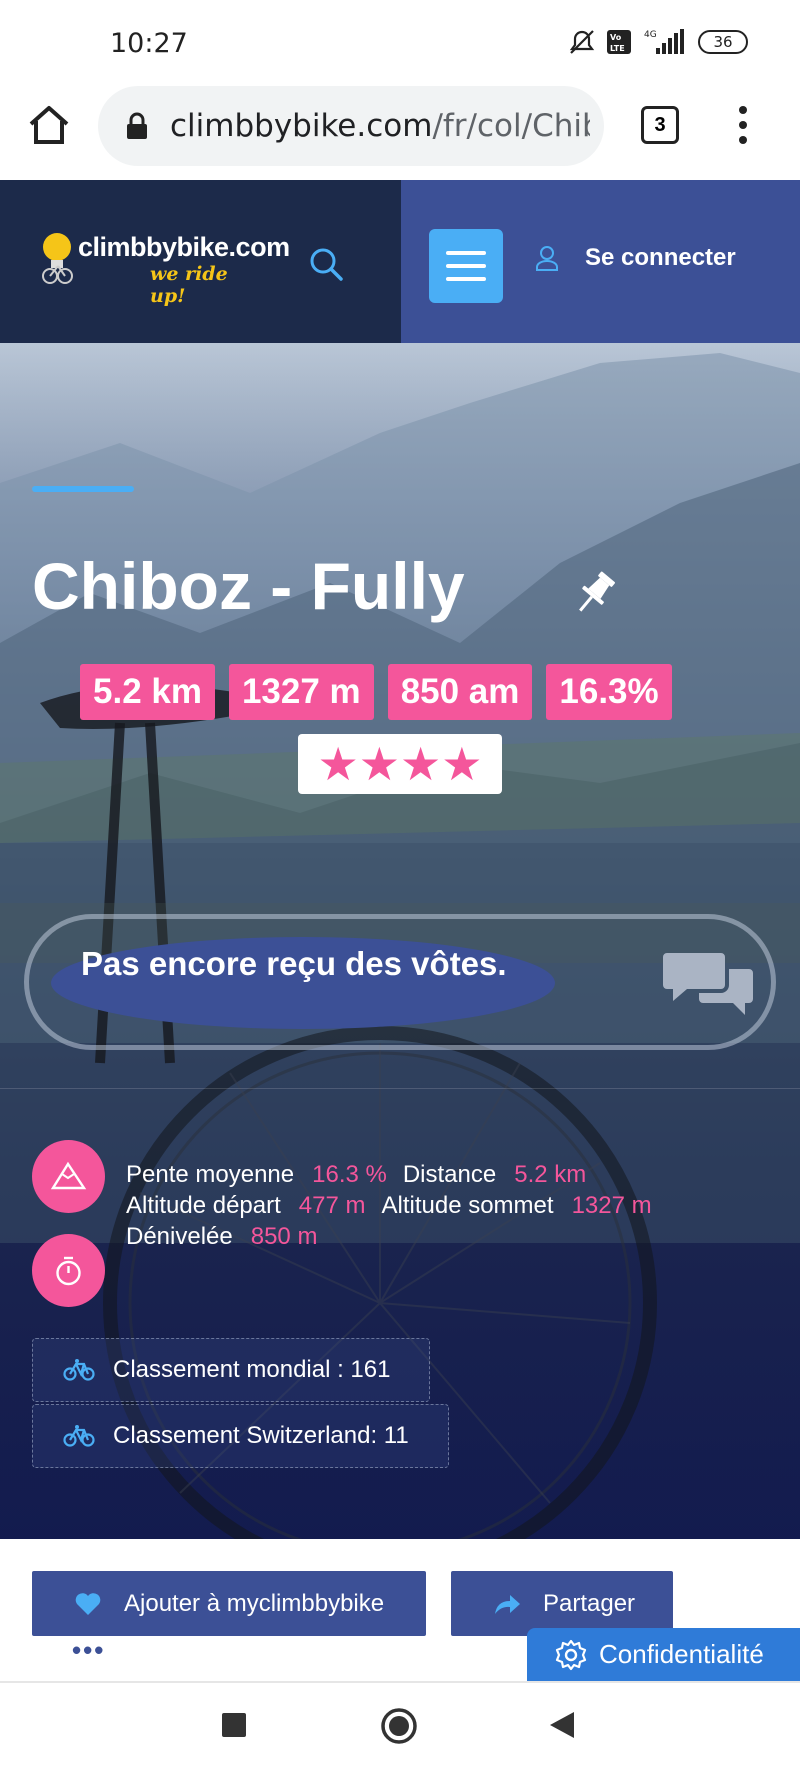  I want to click on denivelee-label: Dénivelée, so click(179, 1236).